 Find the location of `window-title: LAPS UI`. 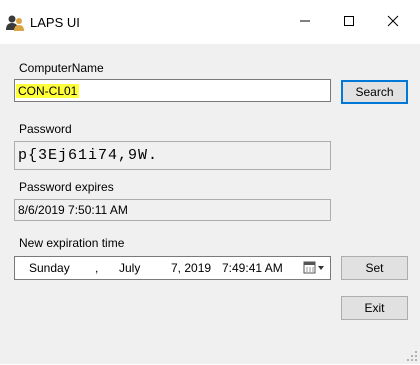

window-title: LAPS UI is located at coordinates (55, 22).